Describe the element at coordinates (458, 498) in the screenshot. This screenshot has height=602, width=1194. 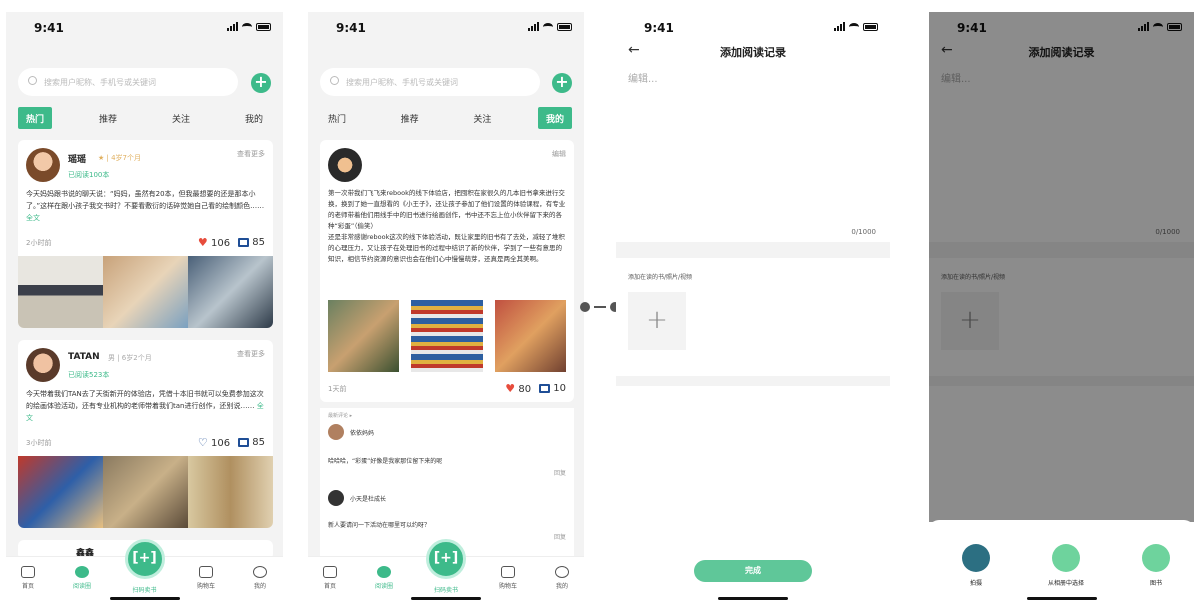
I see `comment-author: 小天是杜成长` at that location.